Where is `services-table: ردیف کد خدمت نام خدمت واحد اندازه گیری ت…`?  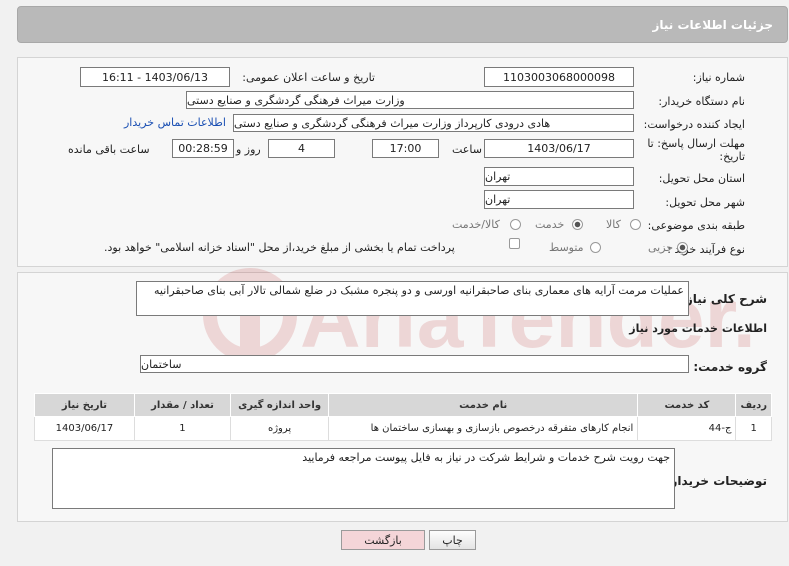
services-table: ردیف کد خدمت نام خدمت واحد اندازه گیری ت… is located at coordinates (403, 417).